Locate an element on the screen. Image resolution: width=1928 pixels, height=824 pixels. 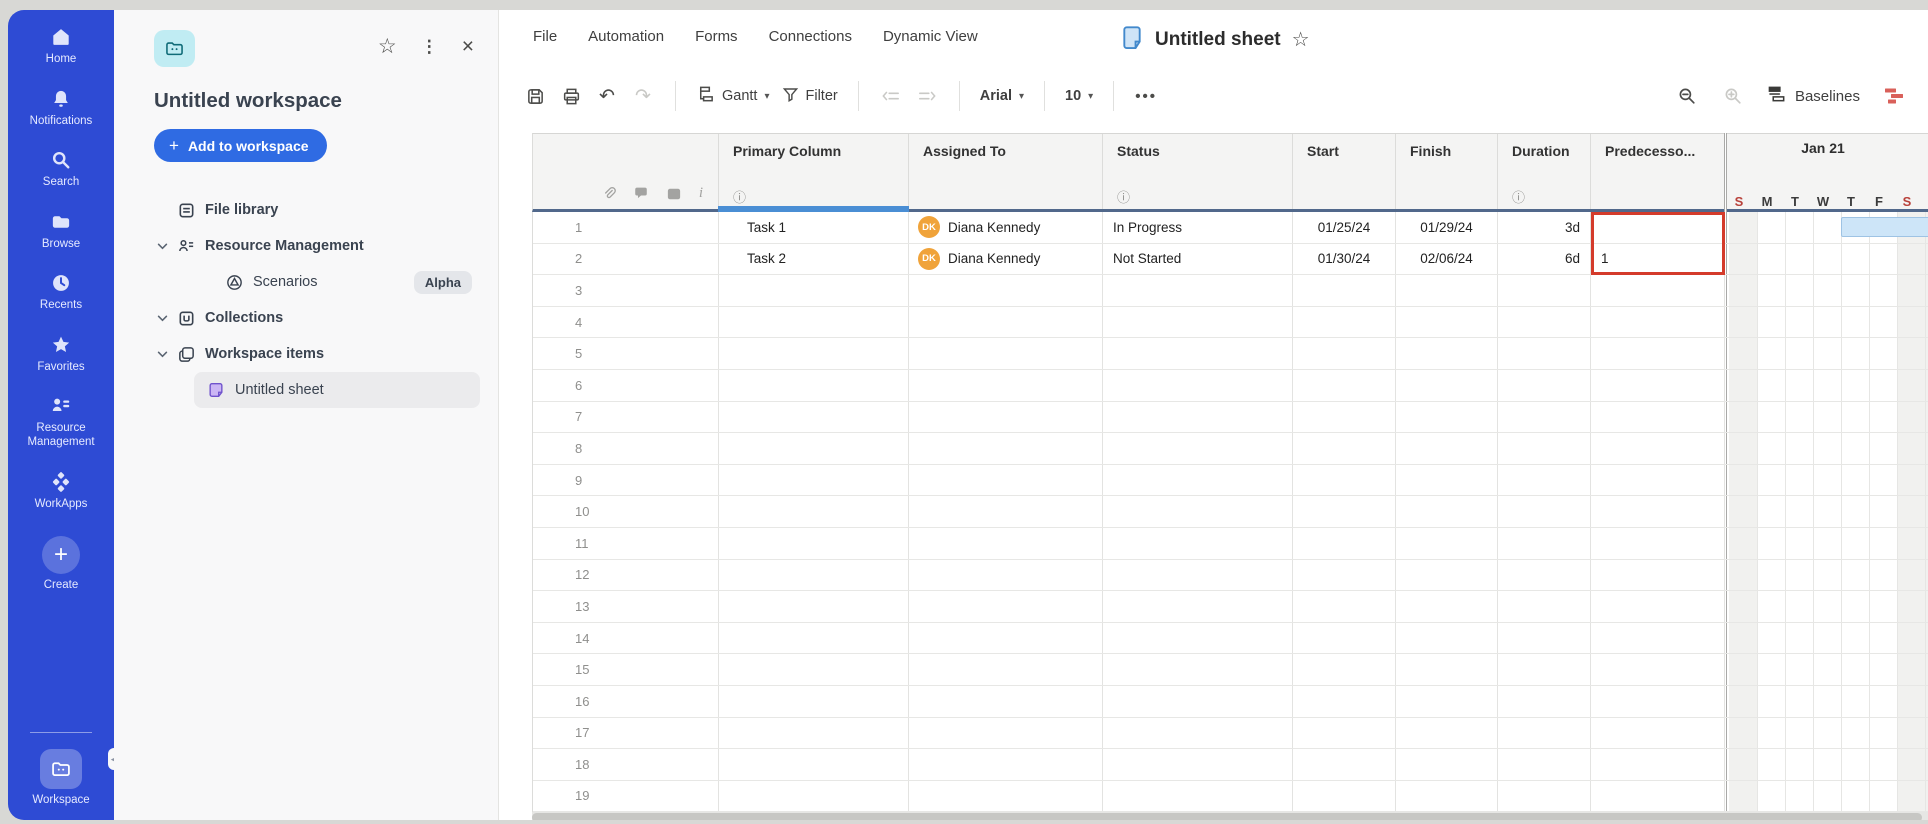
tree-item-resource-management: Resource Management is located at coordinates (314, 246).